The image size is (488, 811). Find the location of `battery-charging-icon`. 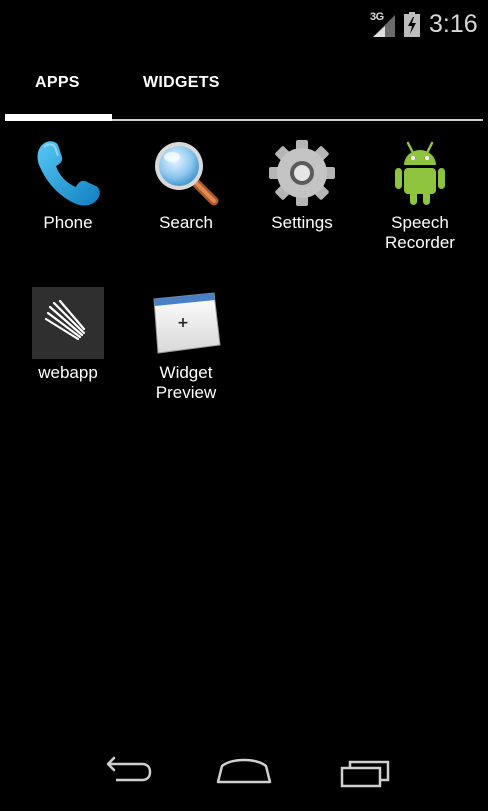

battery-charging-icon is located at coordinates (412, 24).